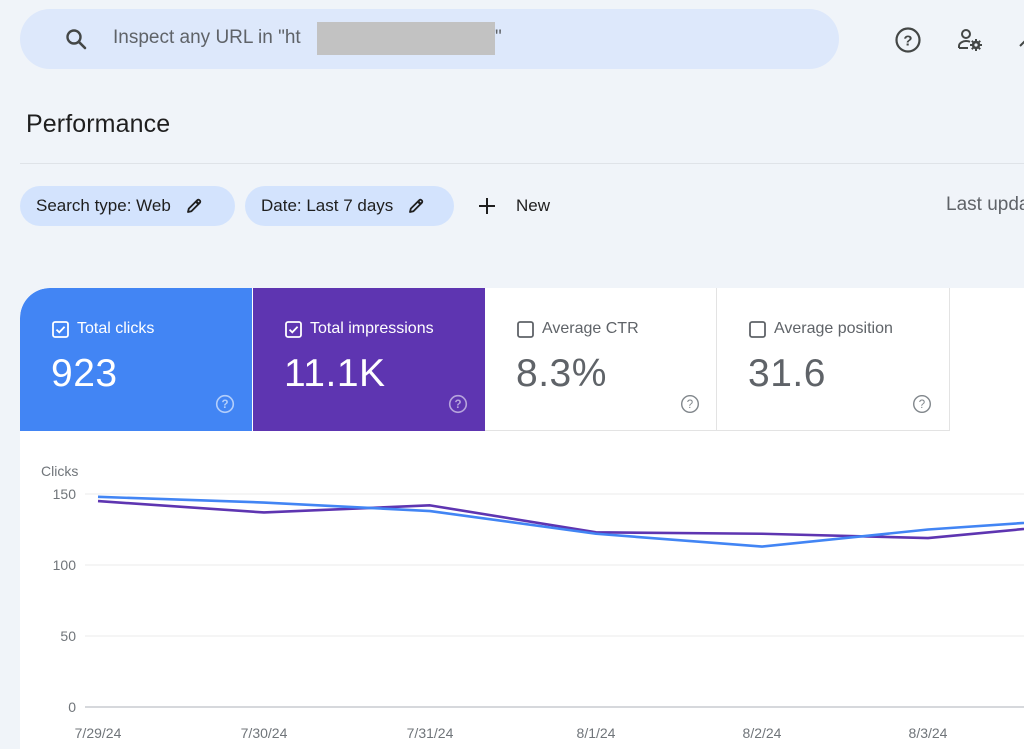  I want to click on y-tick-label: 0, so click(72, 707).